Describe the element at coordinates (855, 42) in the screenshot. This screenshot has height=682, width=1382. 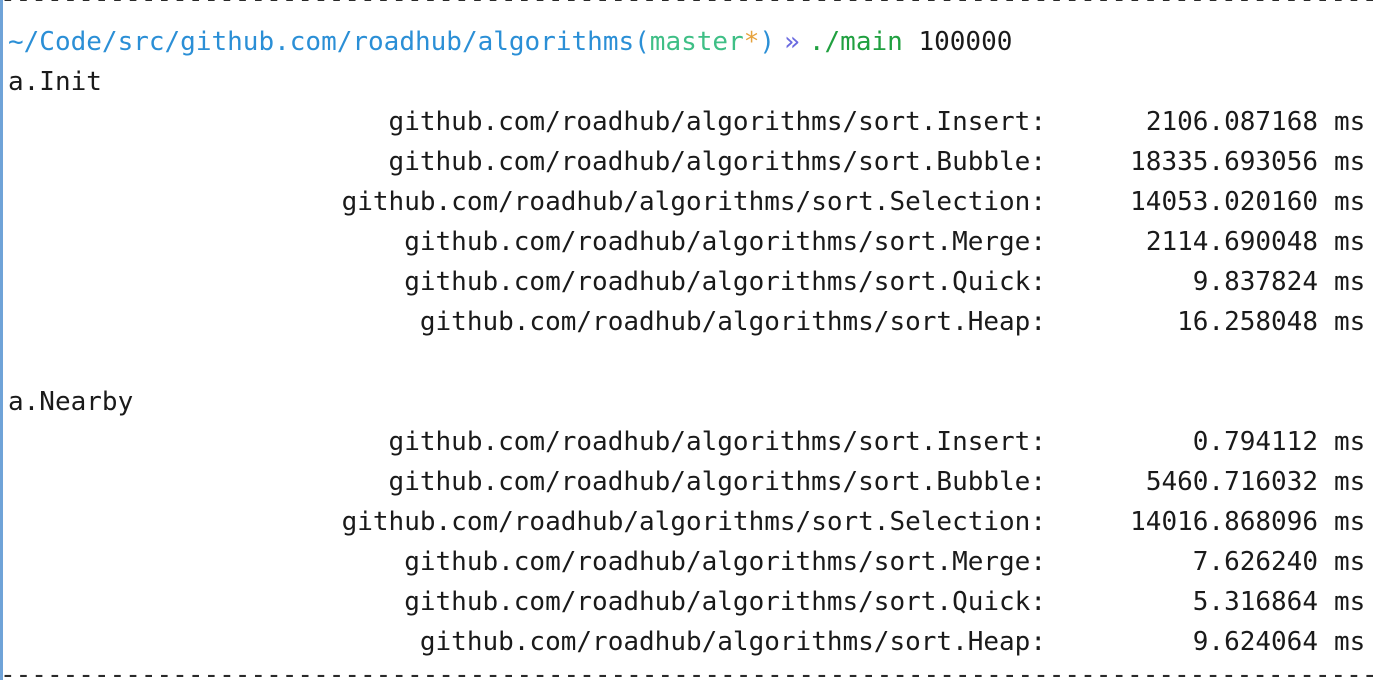
I see `command-name: ./main` at that location.